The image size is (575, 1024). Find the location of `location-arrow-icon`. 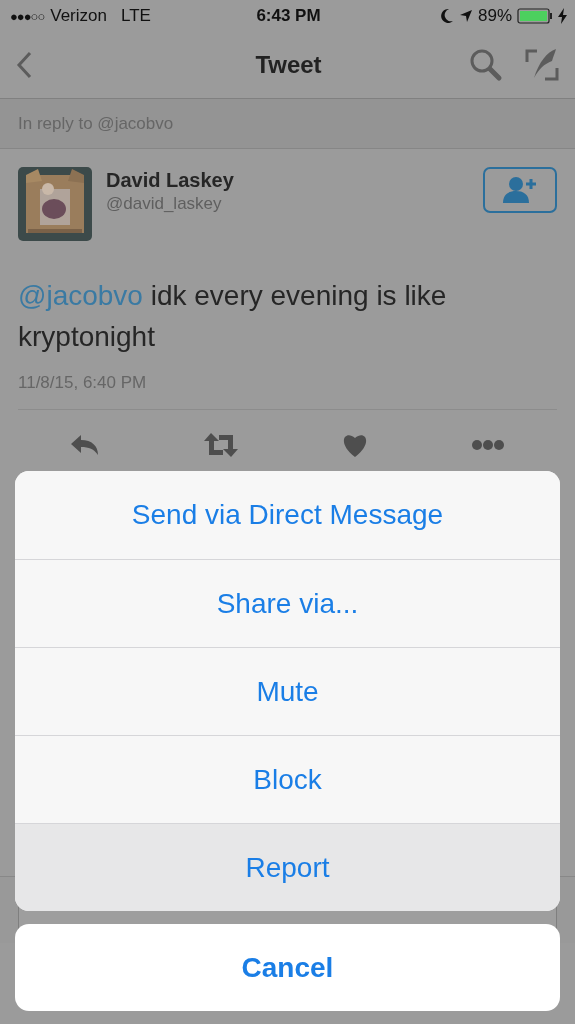

location-arrow-icon is located at coordinates (465, 16).